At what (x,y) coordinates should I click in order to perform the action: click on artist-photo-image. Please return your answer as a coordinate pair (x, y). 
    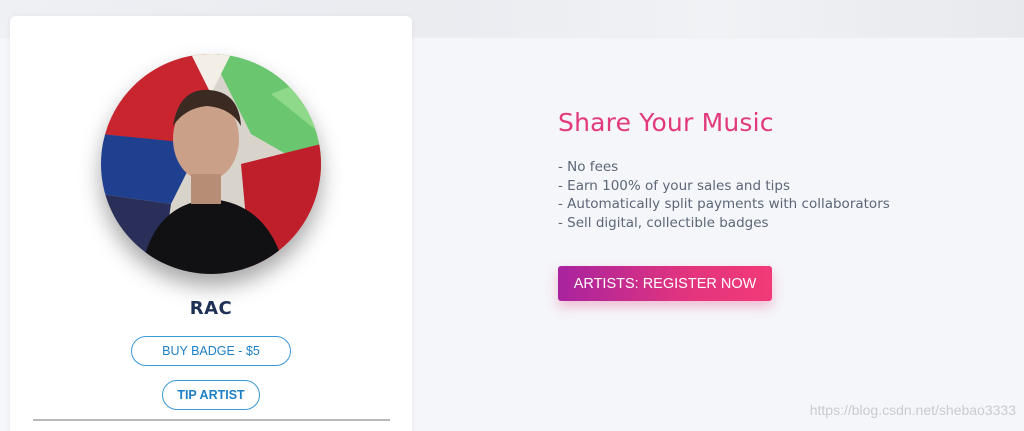
    Looking at the image, I should click on (211, 164).